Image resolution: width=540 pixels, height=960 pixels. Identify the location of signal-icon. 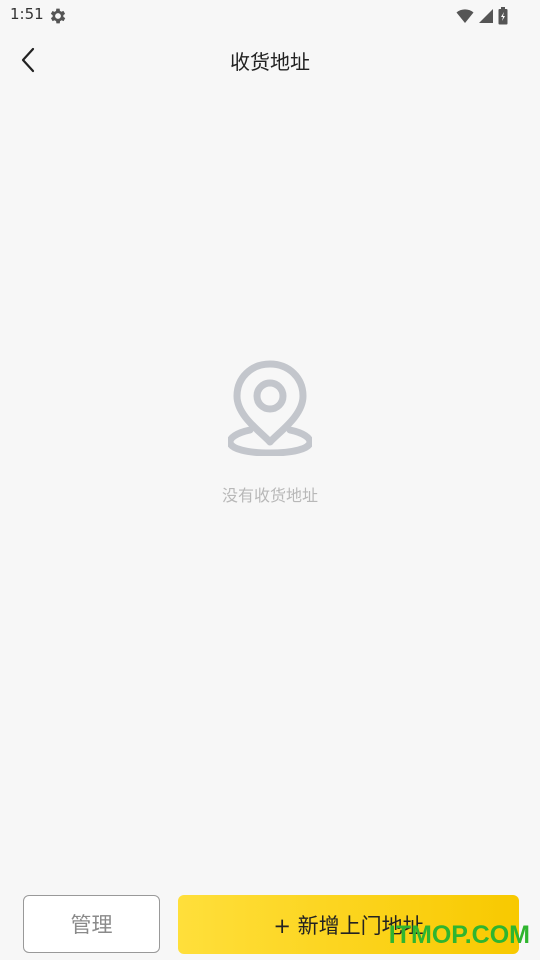
(486, 16).